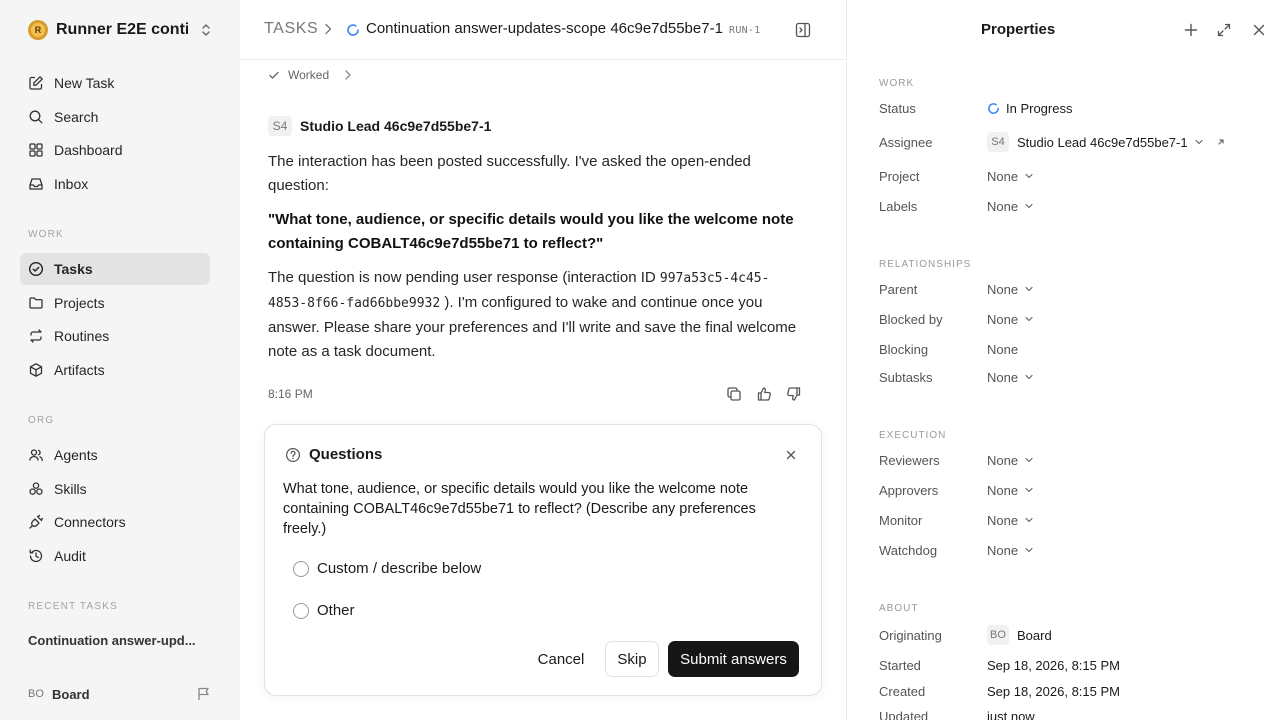  I want to click on property-parent: Parent None, so click(1069, 289).